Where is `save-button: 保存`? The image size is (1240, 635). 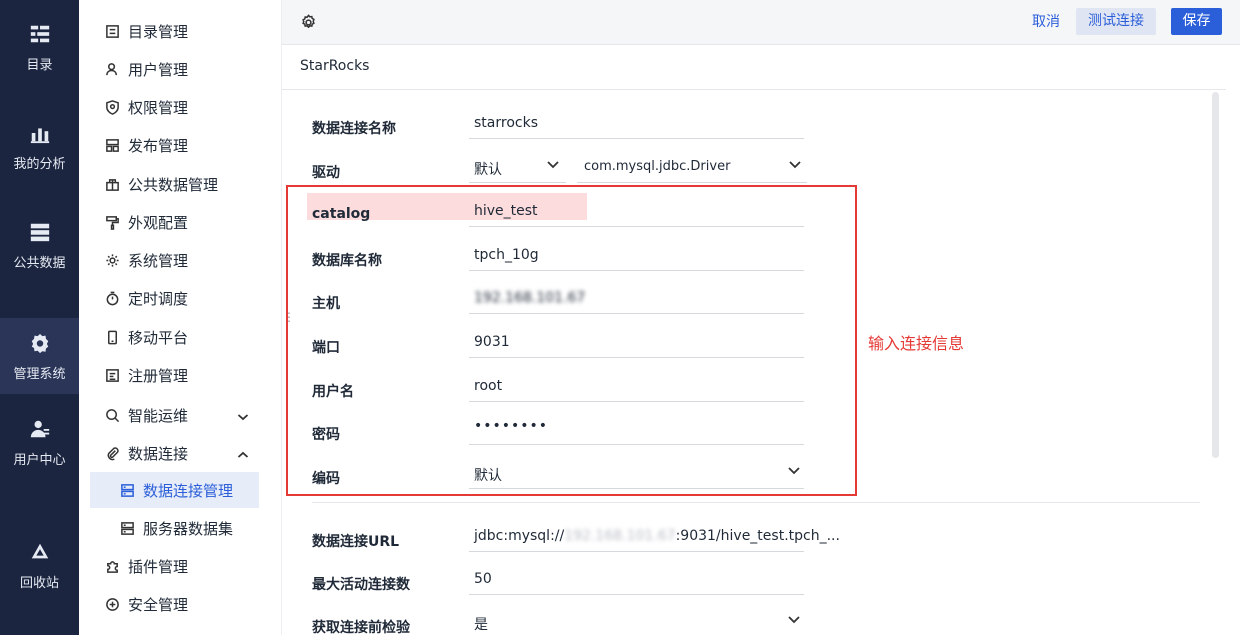 save-button: 保存 is located at coordinates (1196, 21).